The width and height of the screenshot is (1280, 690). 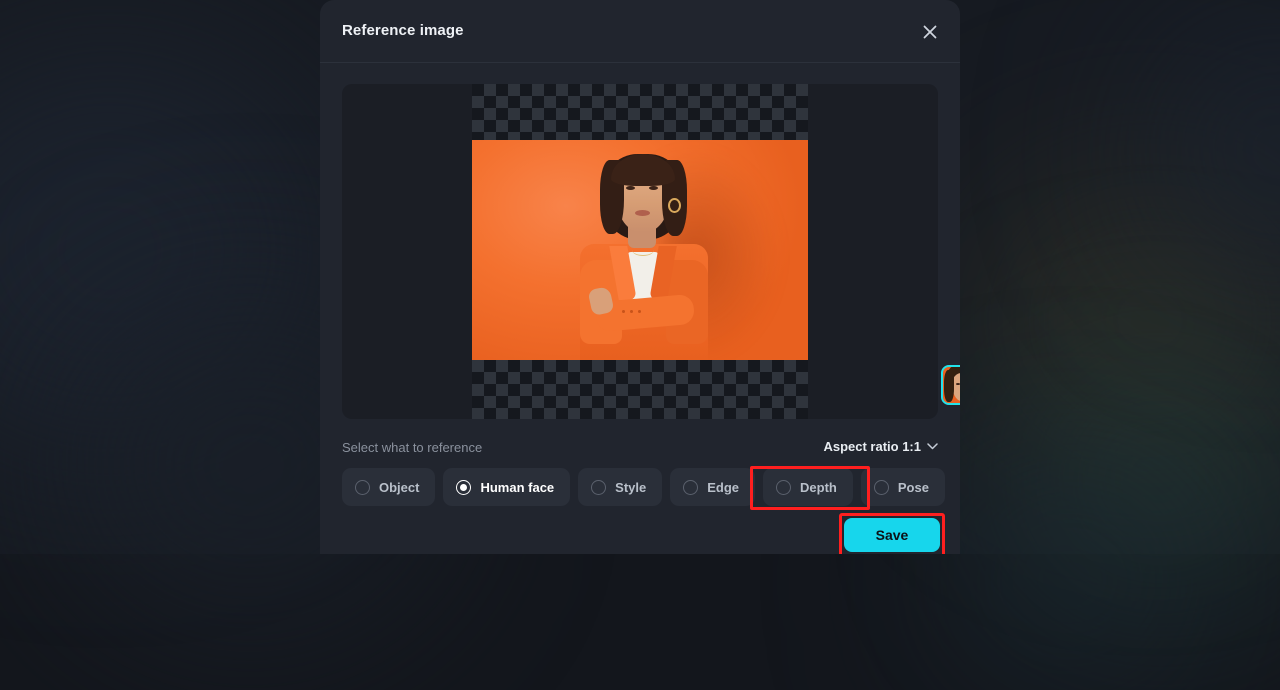 I want to click on modal-title: Reference image, so click(x=403, y=30).